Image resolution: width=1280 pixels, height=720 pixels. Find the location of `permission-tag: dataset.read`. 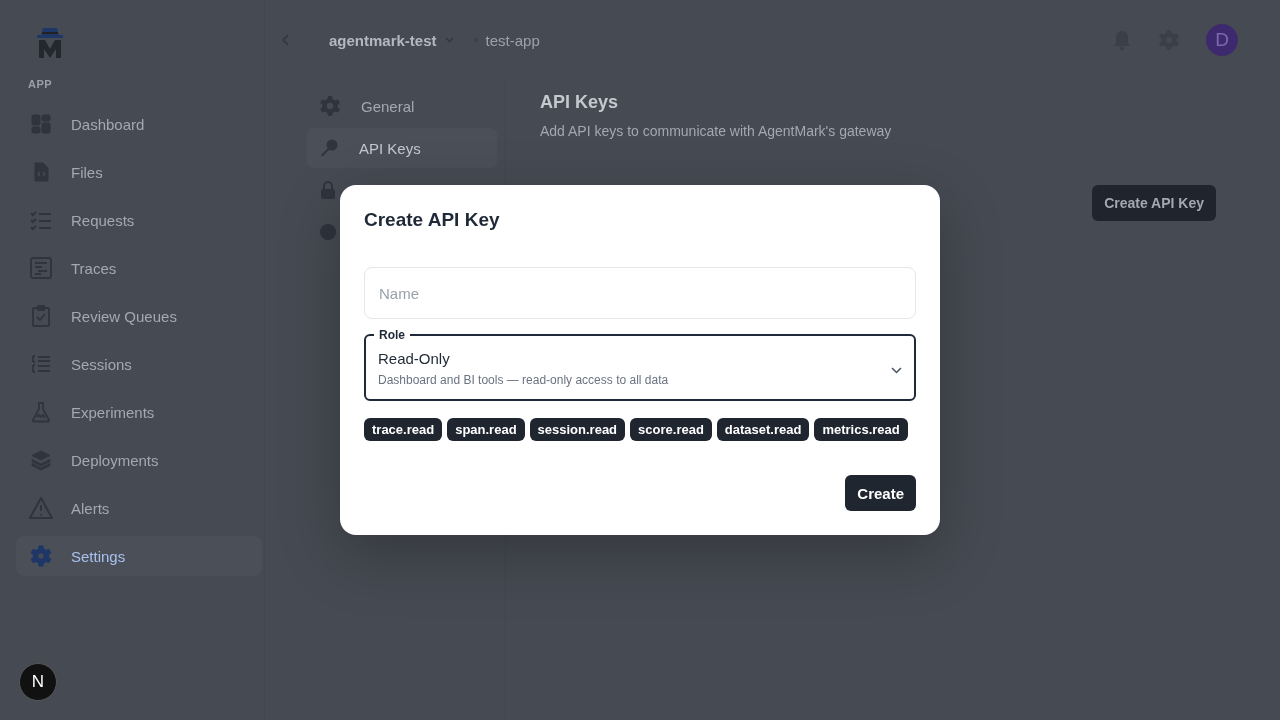

permission-tag: dataset.read is located at coordinates (763, 429).